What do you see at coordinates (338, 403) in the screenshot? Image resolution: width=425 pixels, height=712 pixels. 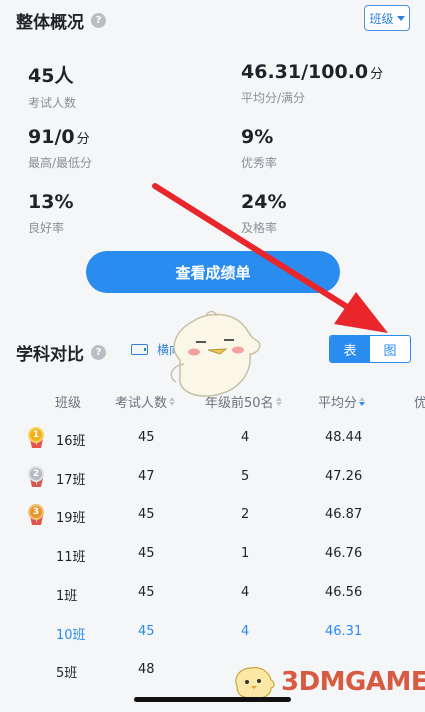 I see `column-label: 平均分` at bounding box center [338, 403].